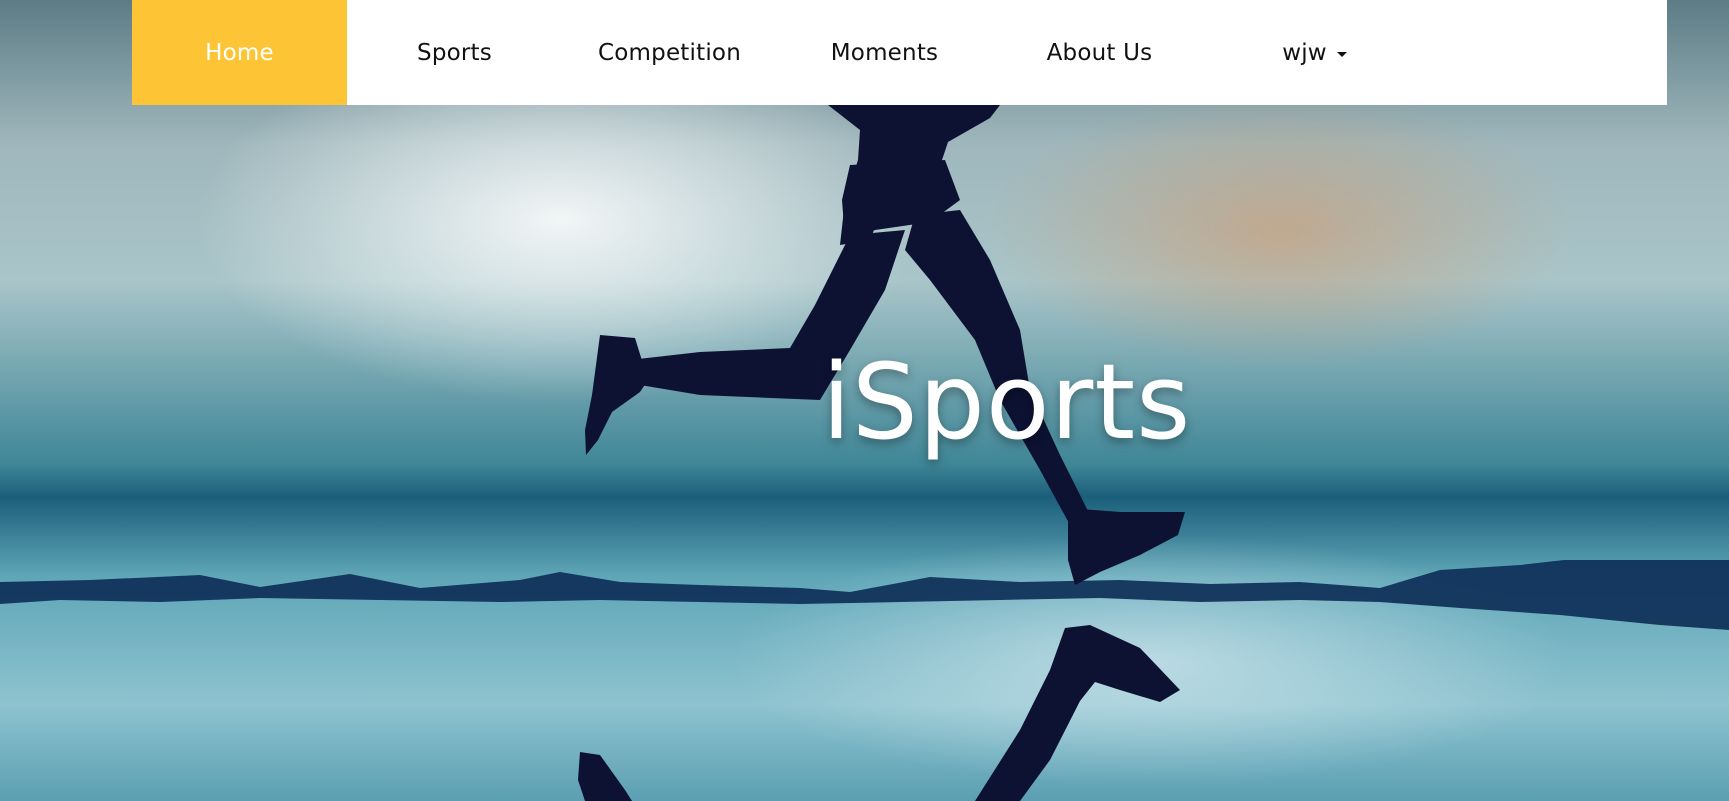  I want to click on nav-user-menu: wjw, so click(1314, 52).